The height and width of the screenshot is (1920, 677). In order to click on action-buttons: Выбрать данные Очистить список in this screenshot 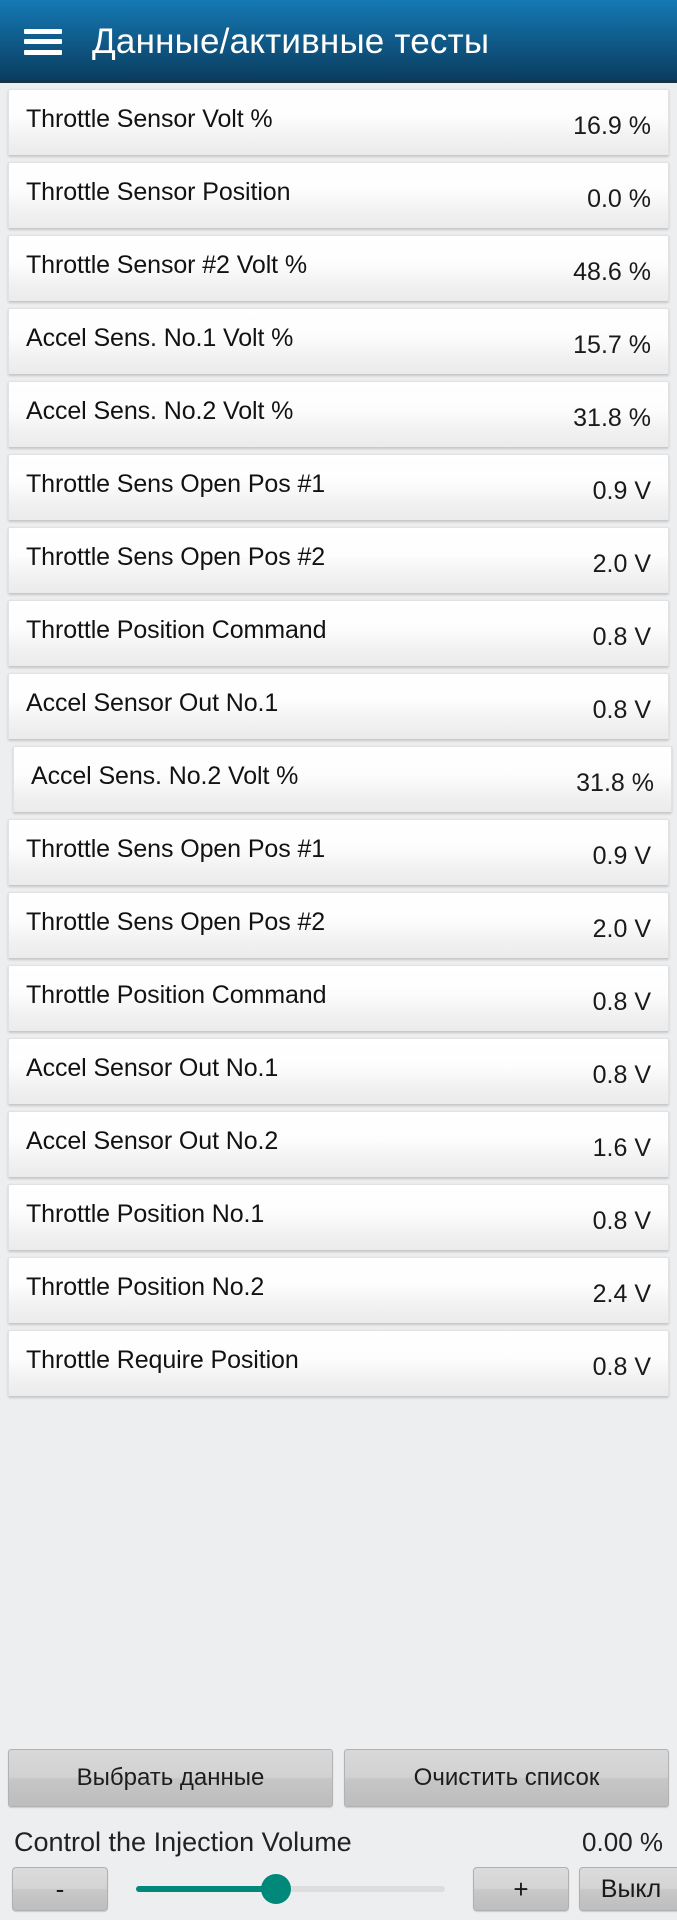, I will do `click(338, 1776)`.